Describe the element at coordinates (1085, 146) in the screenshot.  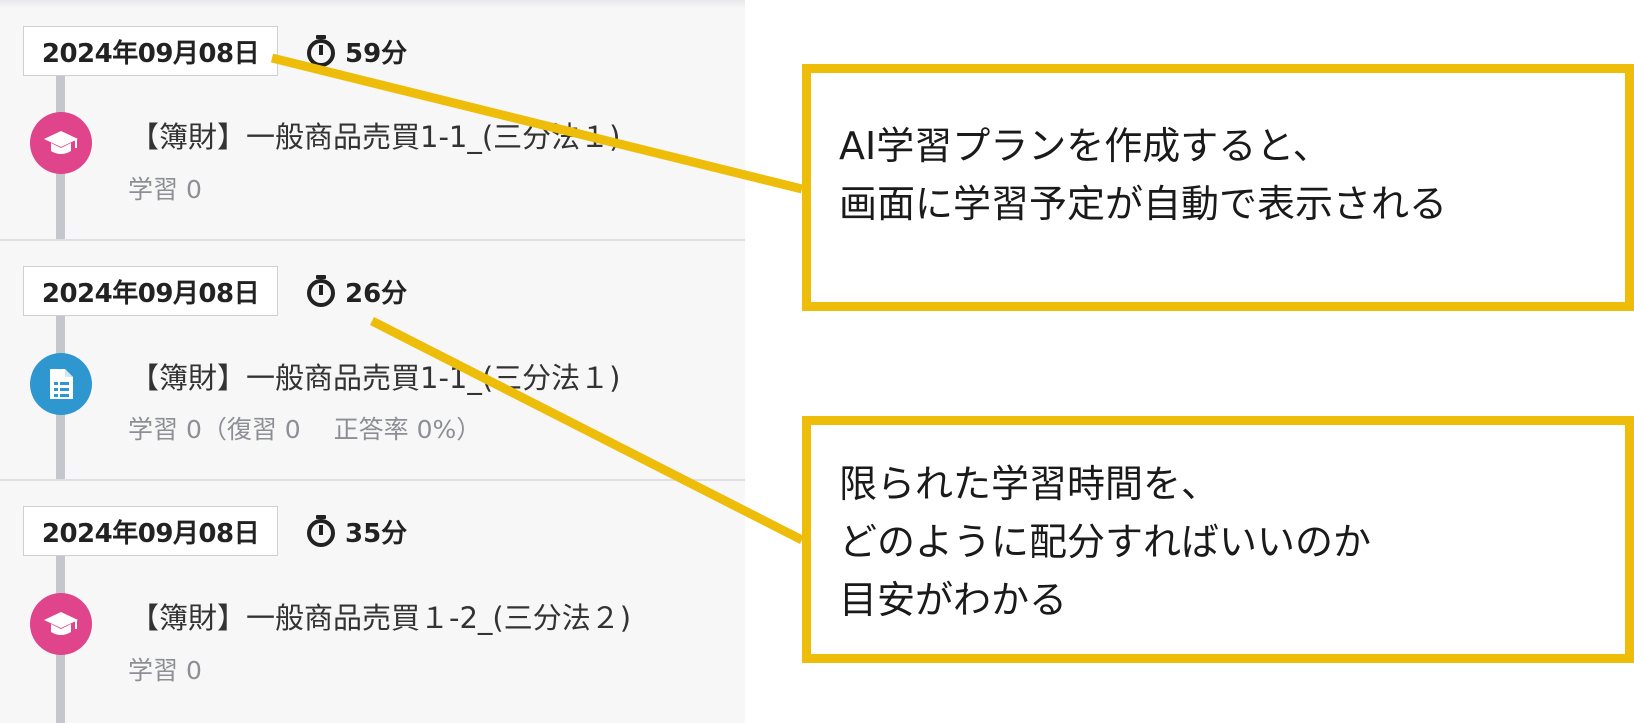
I see `callout-line: AI学習プランを作成すると、` at that location.